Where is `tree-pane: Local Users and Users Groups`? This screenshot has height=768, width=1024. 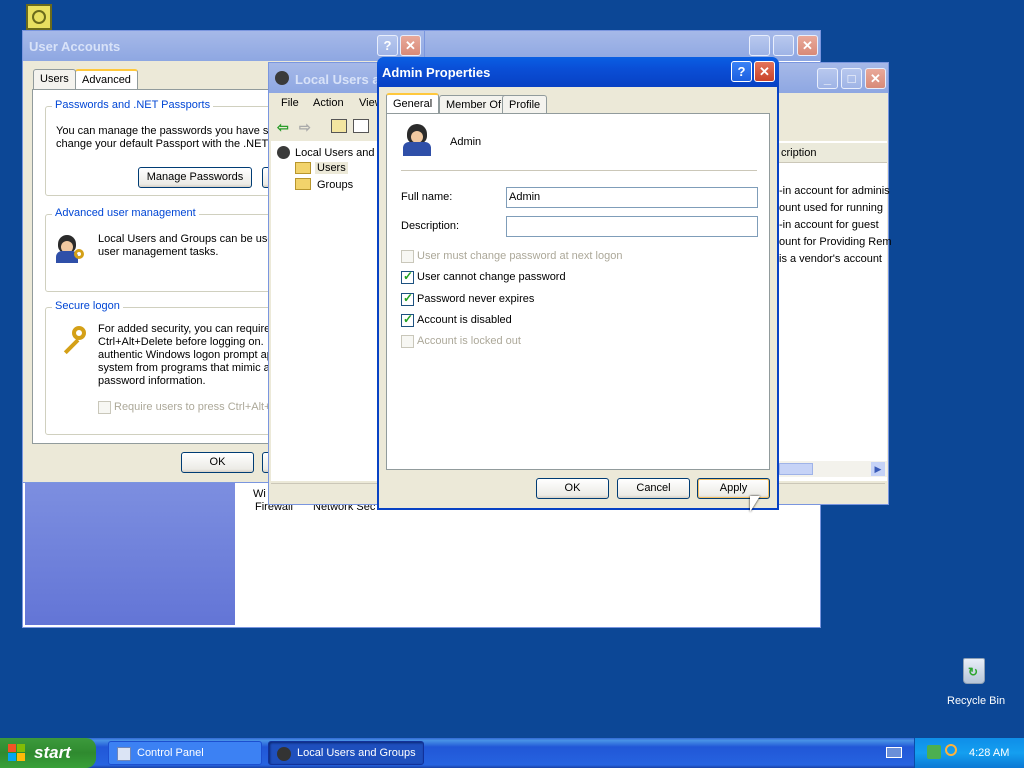
tree-pane: Local Users and Users Groups is located at coordinates (324, 311).